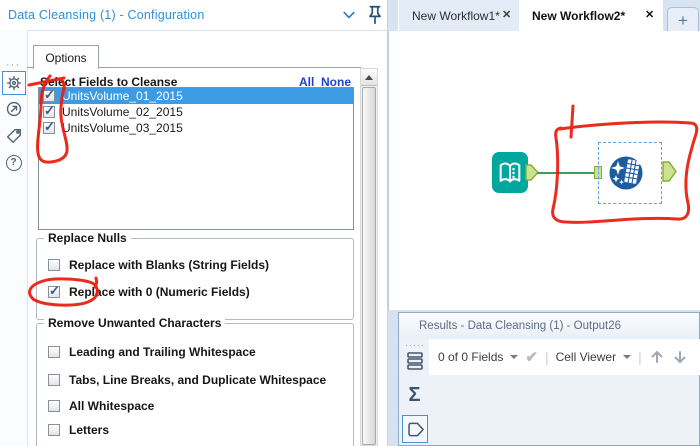  I want to click on tab-options-label: Options, so click(66, 57).